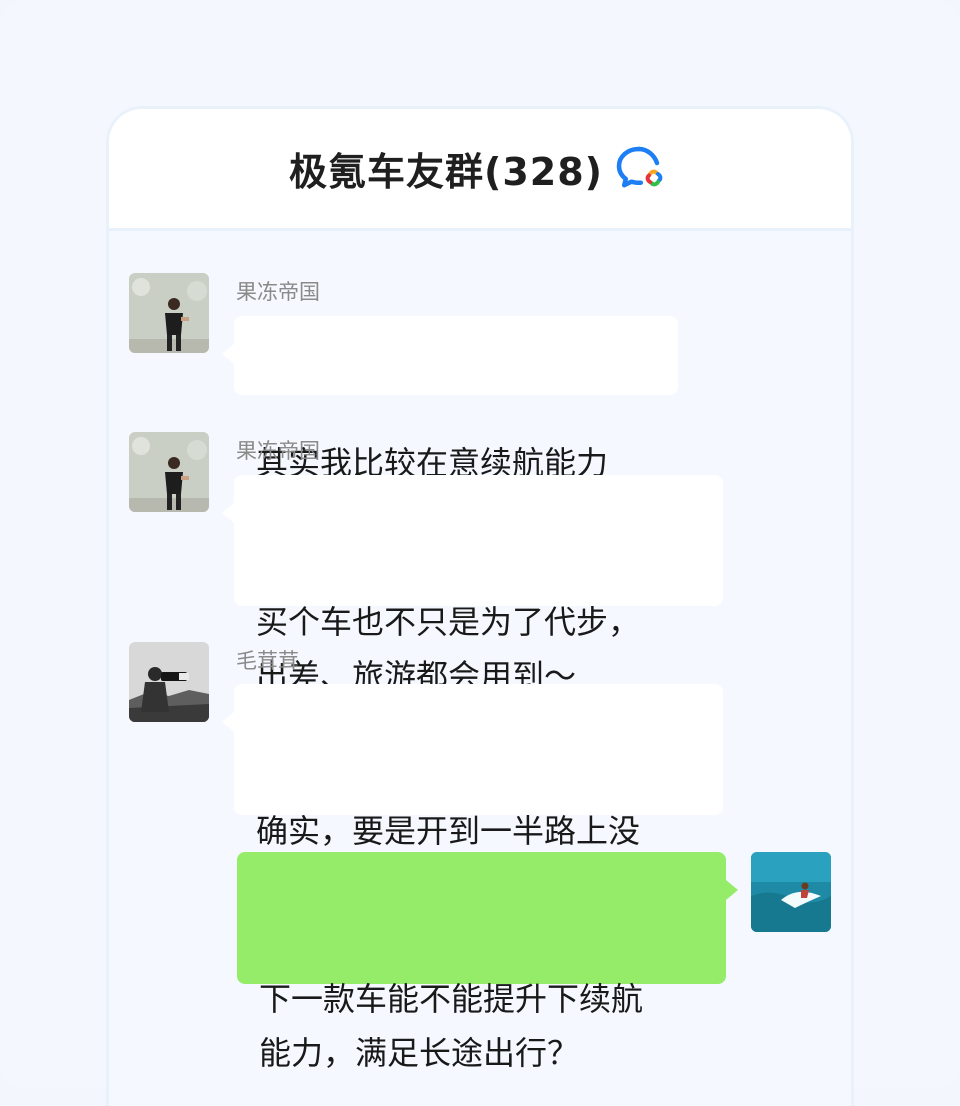 This screenshot has width=960, height=1106. I want to click on avatar-self, so click(791, 892).